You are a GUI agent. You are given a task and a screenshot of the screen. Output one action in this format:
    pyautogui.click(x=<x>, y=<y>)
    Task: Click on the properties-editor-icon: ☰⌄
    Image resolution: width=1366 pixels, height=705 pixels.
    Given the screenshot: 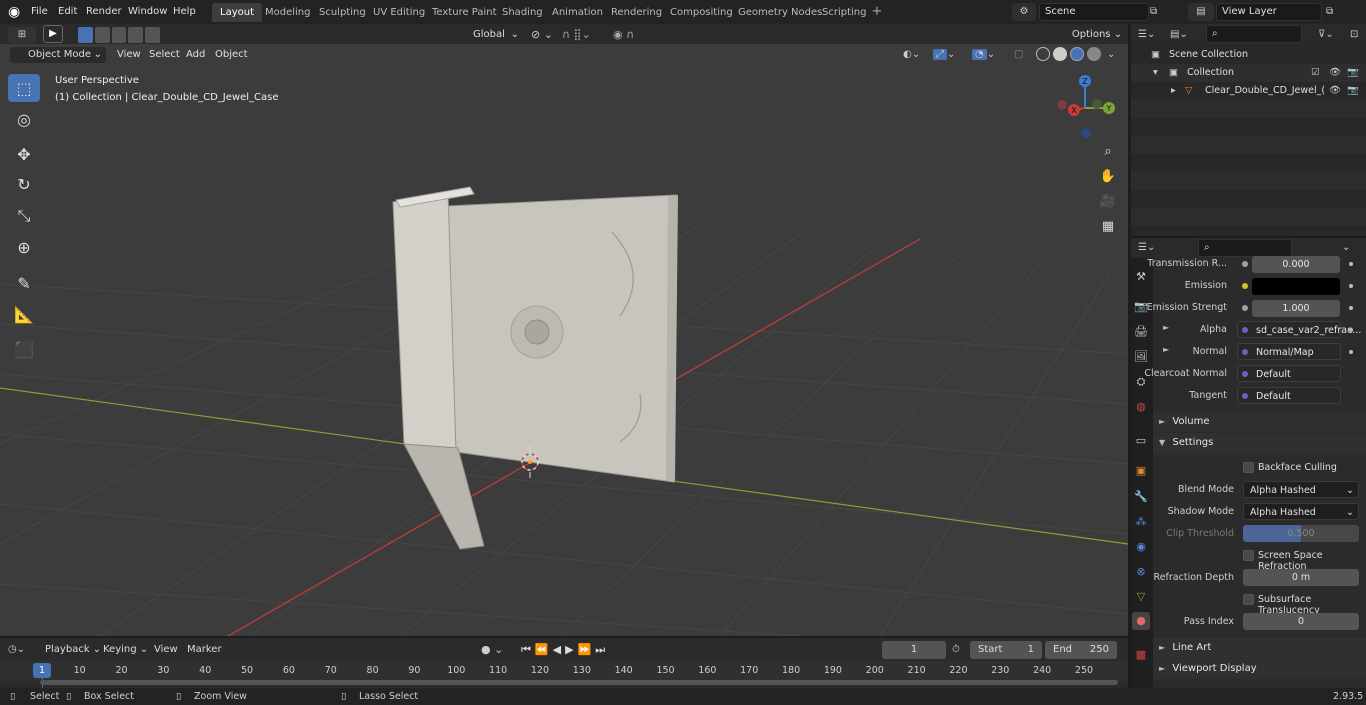 What is the action you would take?
    pyautogui.click(x=1152, y=248)
    